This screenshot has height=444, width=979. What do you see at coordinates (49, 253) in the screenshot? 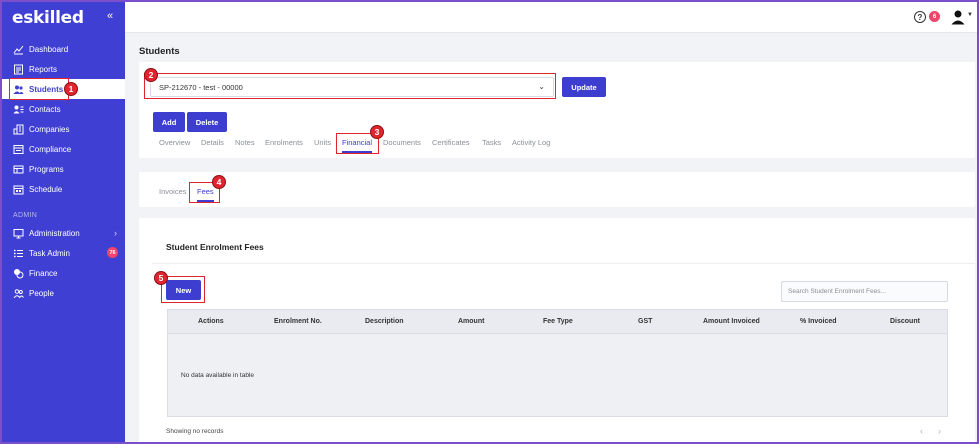
I see `sidebar-item-label: Task Admin` at bounding box center [49, 253].